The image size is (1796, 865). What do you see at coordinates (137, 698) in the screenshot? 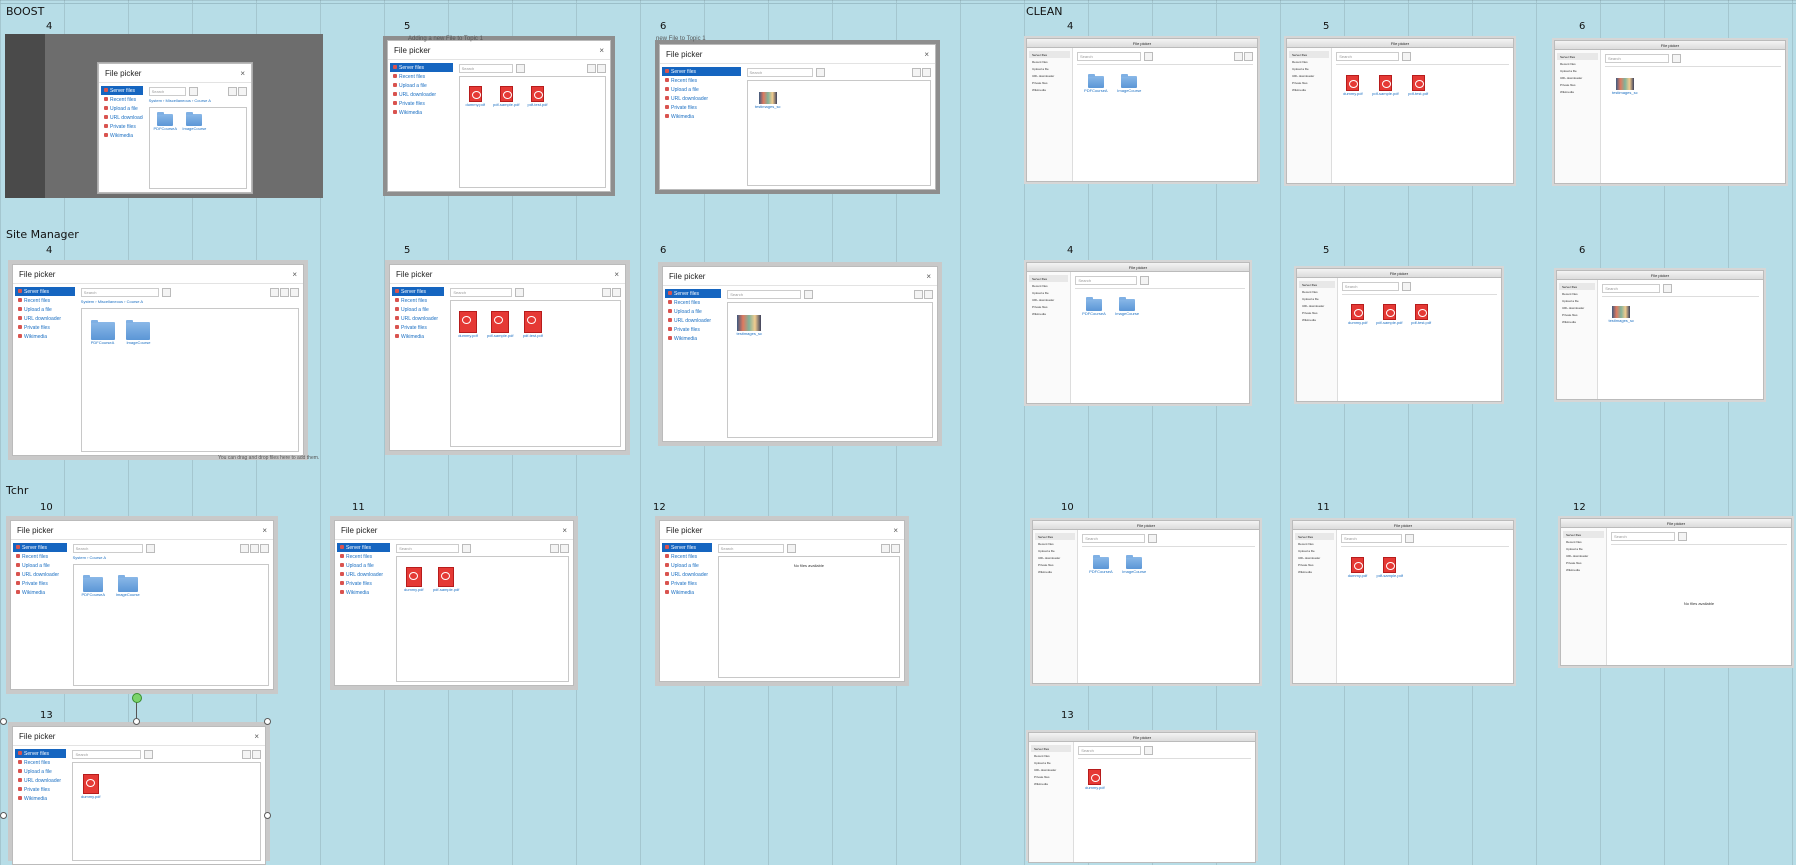
I see `rotation-handle` at bounding box center [137, 698].